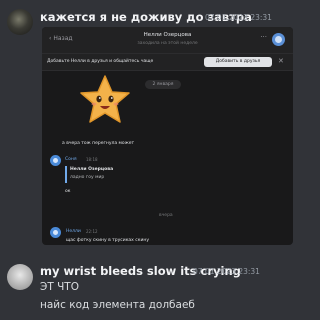 Image resolution: width=320 pixels, height=320 pixels. Describe the element at coordinates (167, 35) in the screenshot. I see `chat-title: Нелли Озерцова` at that location.